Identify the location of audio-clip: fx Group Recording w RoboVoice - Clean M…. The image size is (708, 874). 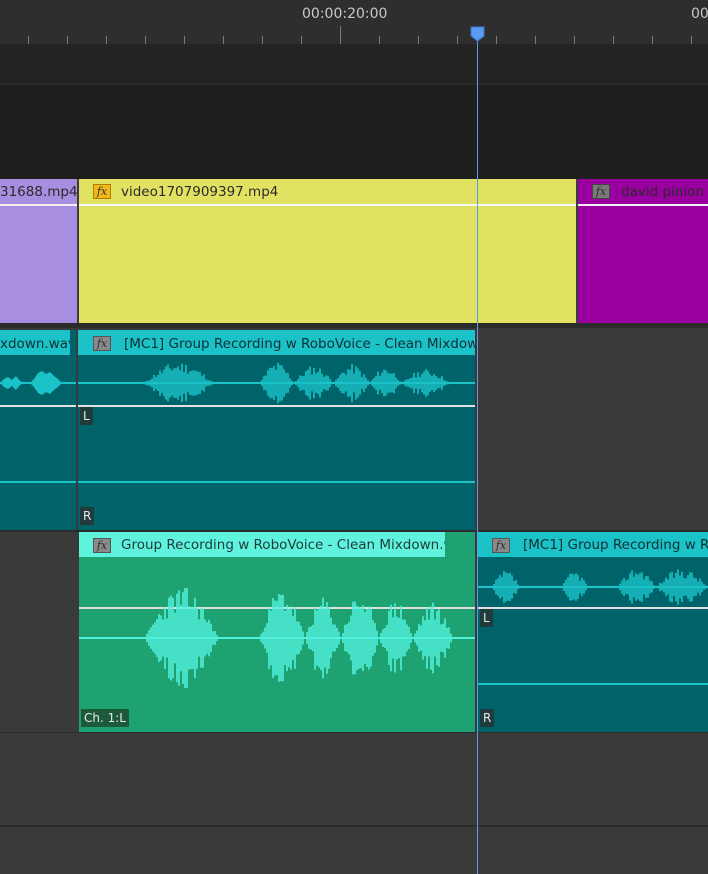
(277, 632).